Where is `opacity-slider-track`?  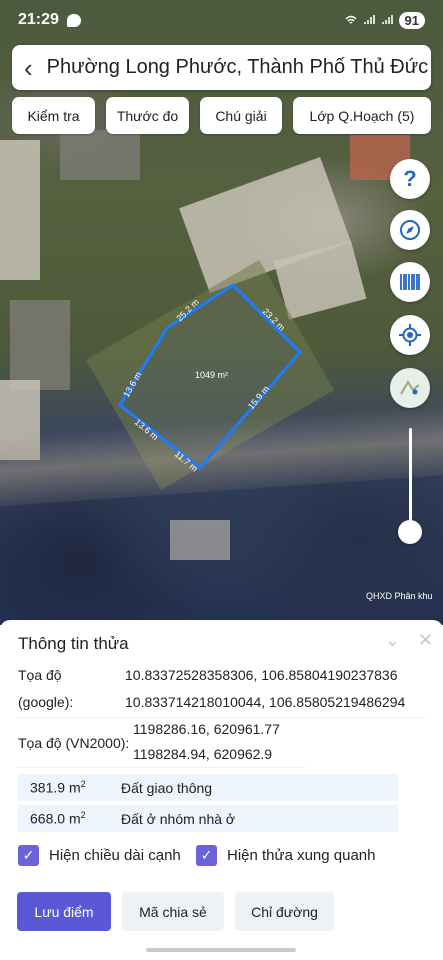
opacity-slider-track is located at coordinates (410, 480).